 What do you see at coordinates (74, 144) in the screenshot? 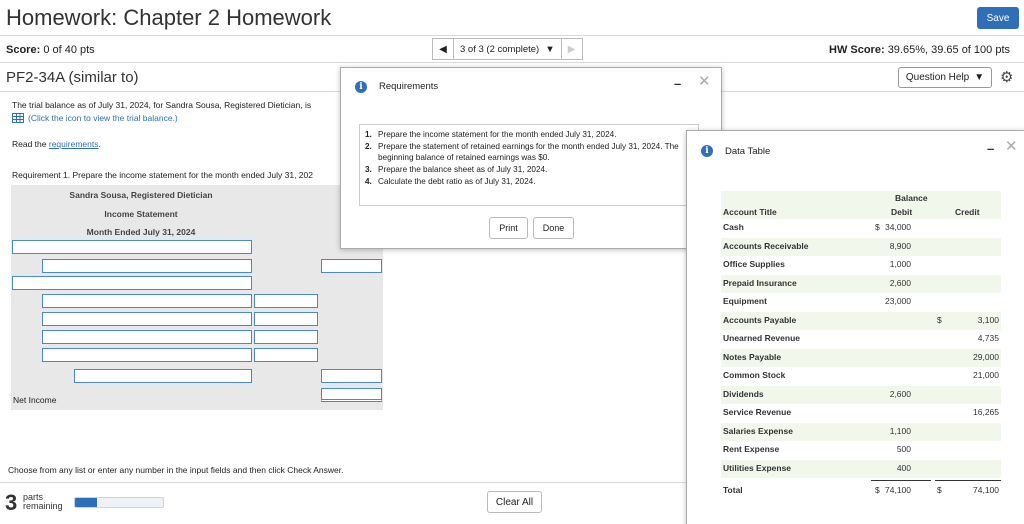
I see `requirements-link: requirements` at bounding box center [74, 144].